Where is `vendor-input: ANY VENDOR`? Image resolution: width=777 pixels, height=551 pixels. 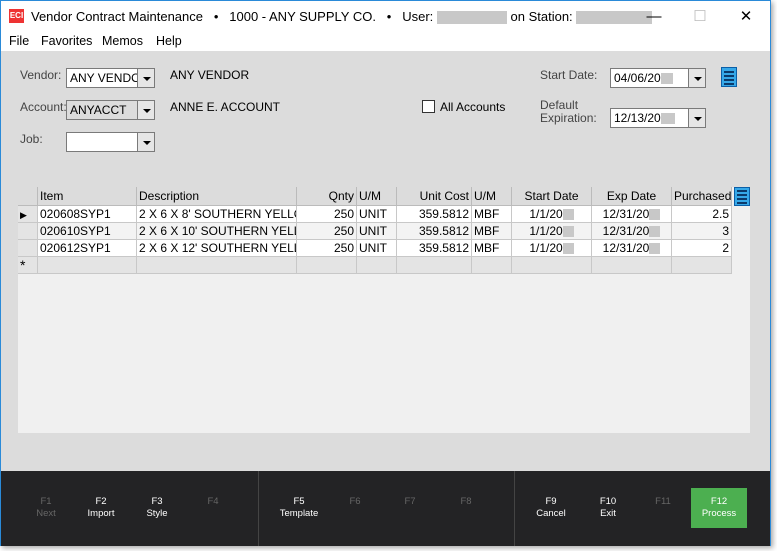
vendor-input: ANY VENDOR is located at coordinates (102, 78).